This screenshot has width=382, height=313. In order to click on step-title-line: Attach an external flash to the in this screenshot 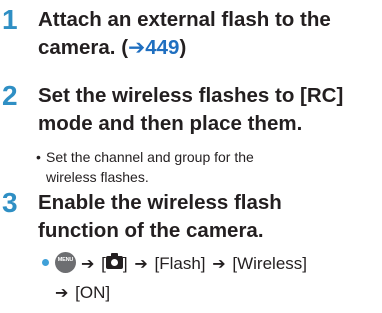, I will do `click(184, 19)`.